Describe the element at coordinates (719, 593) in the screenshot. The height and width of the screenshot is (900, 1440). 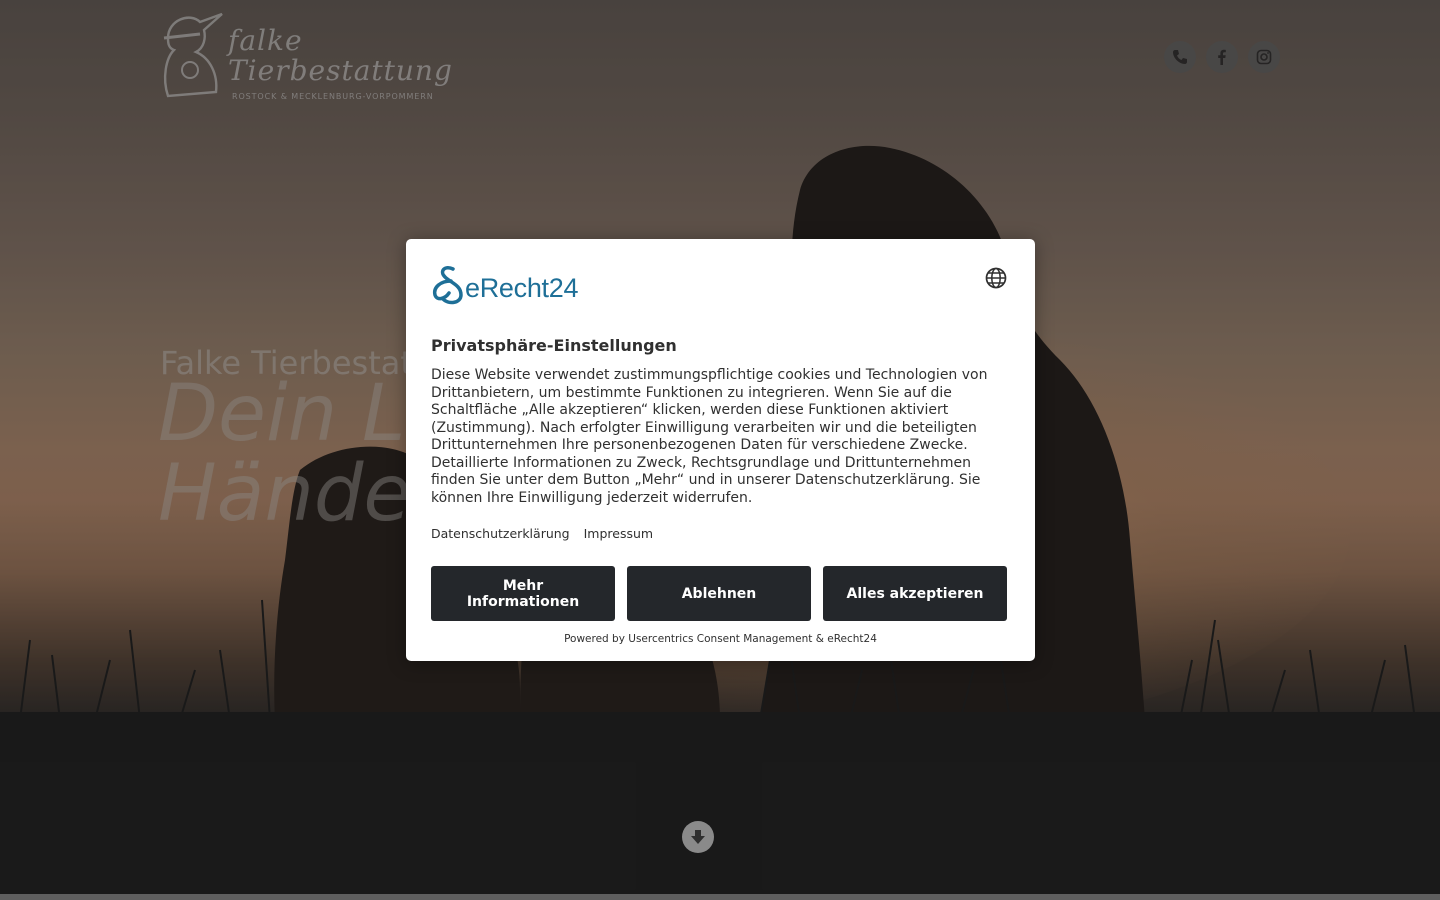
I see `deny-button: Ablehnen` at that location.